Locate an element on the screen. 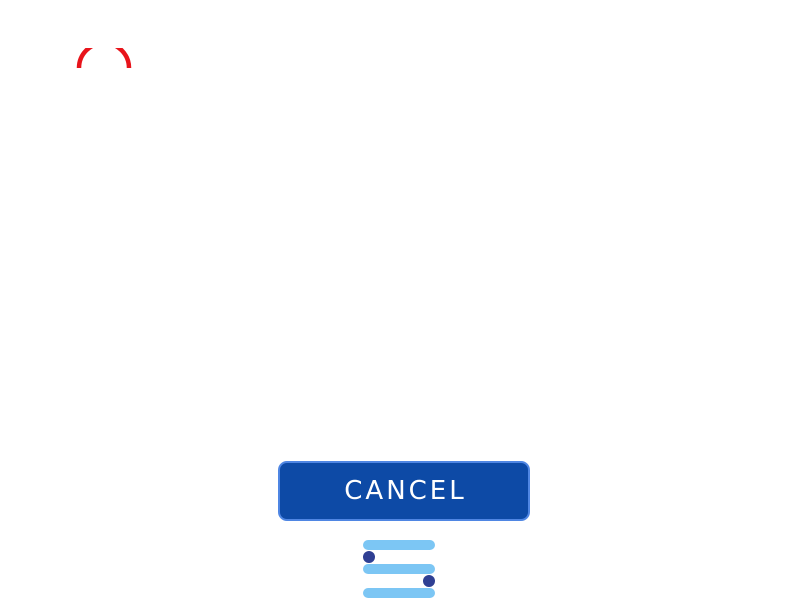  slider-track-middle is located at coordinates (399, 569).